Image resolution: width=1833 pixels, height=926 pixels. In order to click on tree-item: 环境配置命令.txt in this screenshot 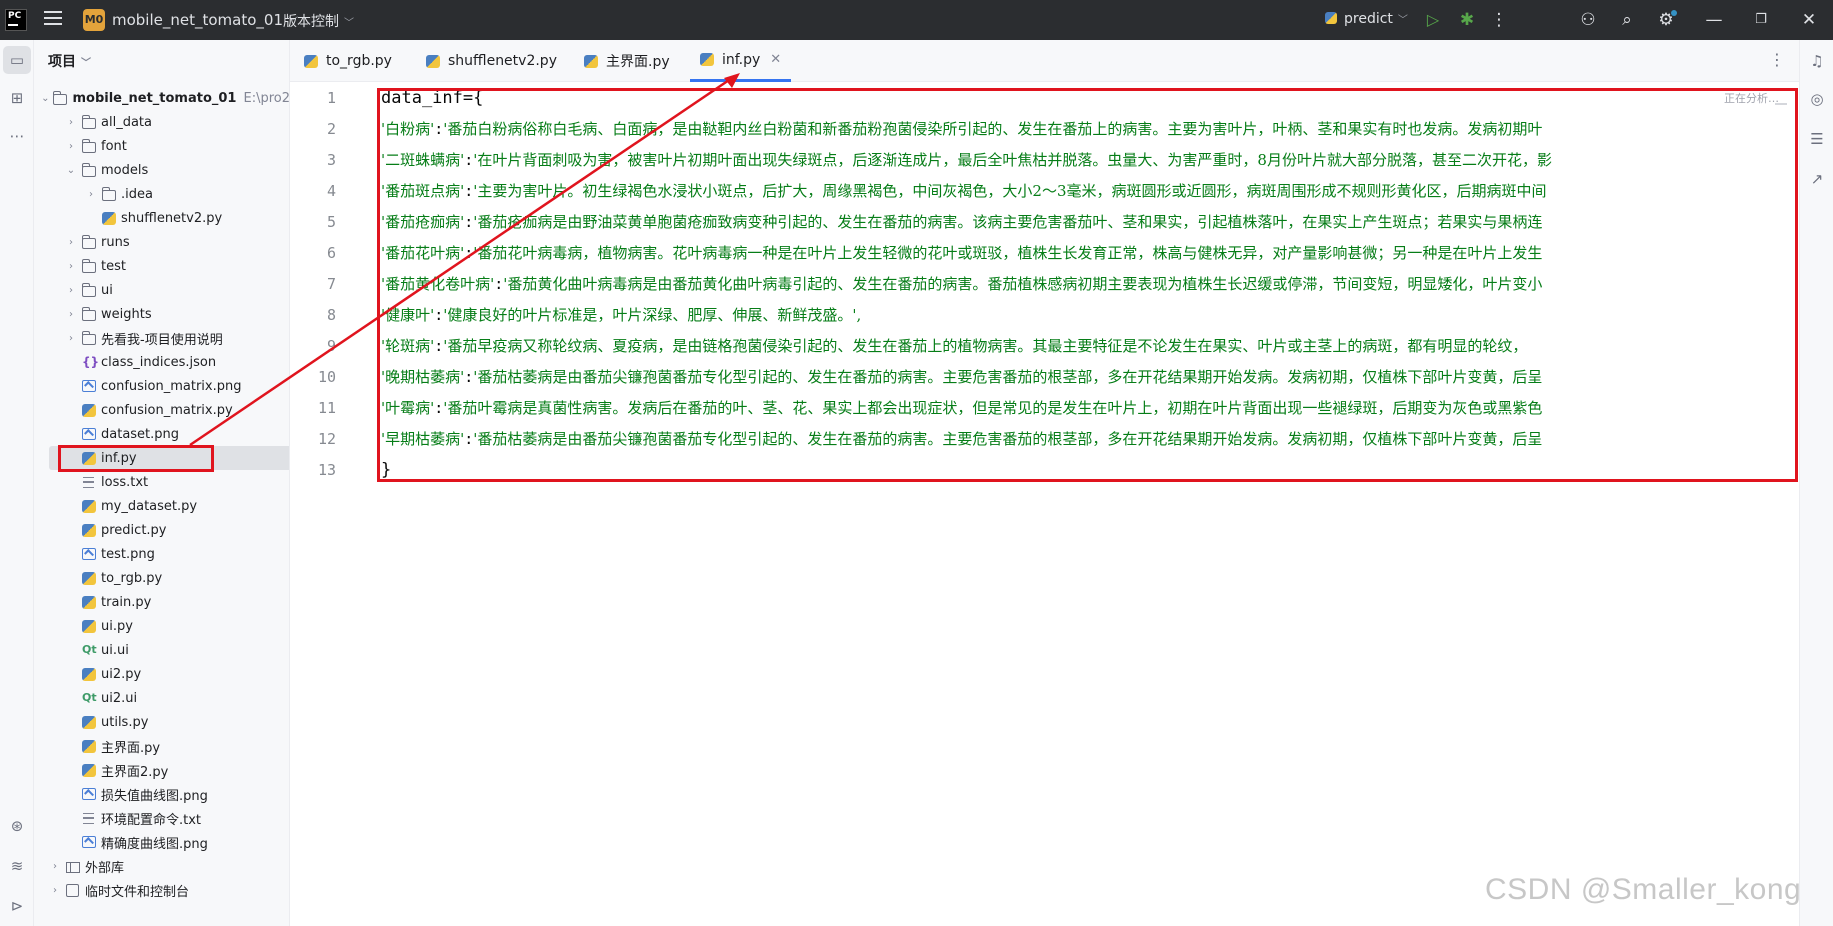, I will do `click(161, 818)`.